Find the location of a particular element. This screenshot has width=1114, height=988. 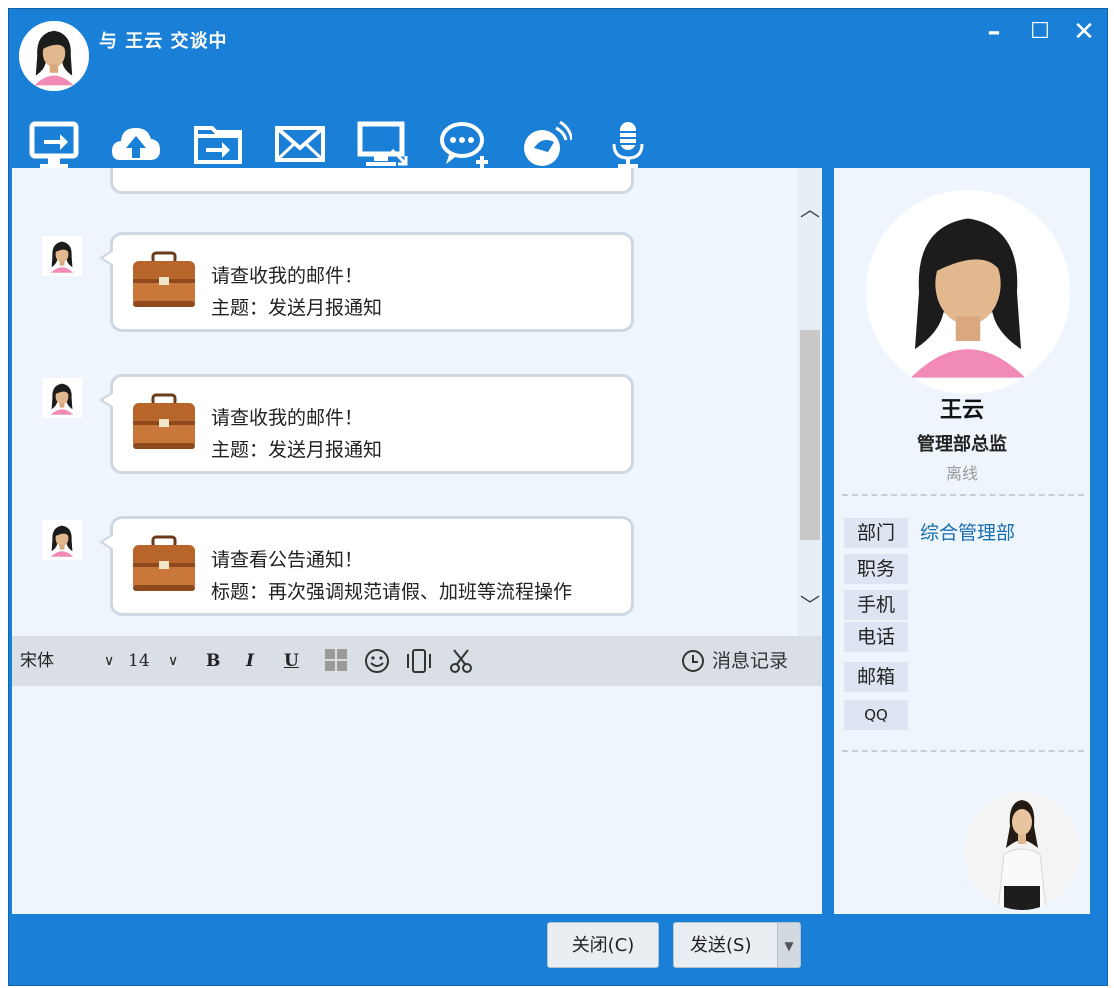

send-folder-icon is located at coordinates (218, 144).